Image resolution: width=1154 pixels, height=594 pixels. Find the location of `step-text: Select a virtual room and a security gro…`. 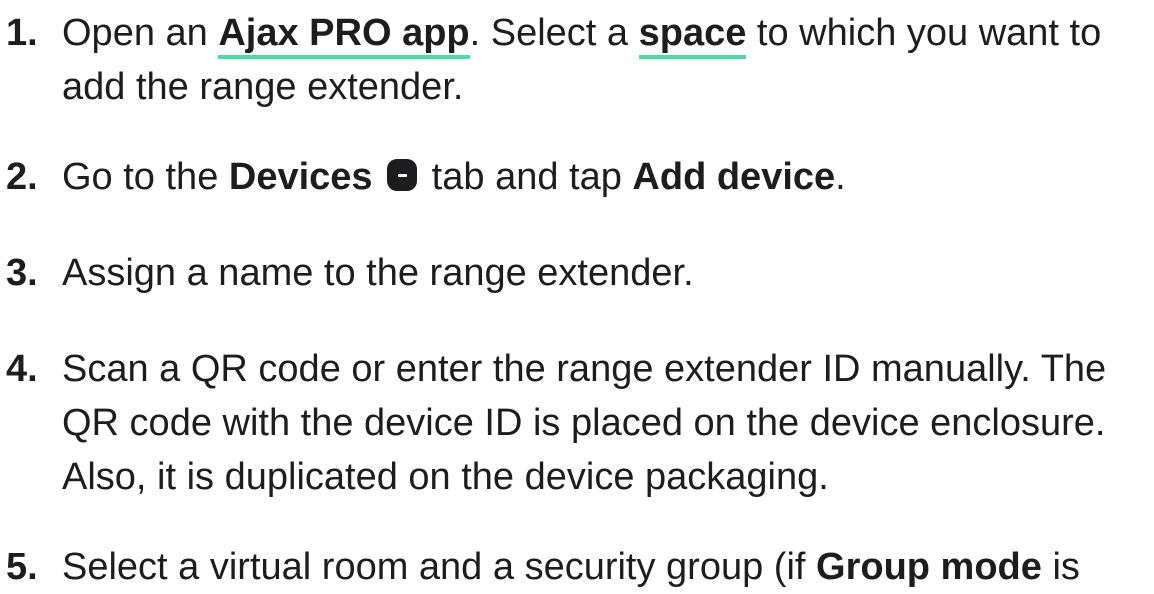

step-text: Select a virtual room and a security gro… is located at coordinates (571, 567).